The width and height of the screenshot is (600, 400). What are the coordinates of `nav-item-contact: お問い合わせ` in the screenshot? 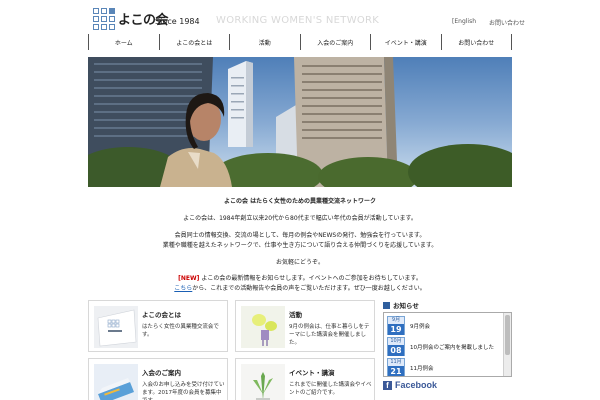 It's located at (477, 42).